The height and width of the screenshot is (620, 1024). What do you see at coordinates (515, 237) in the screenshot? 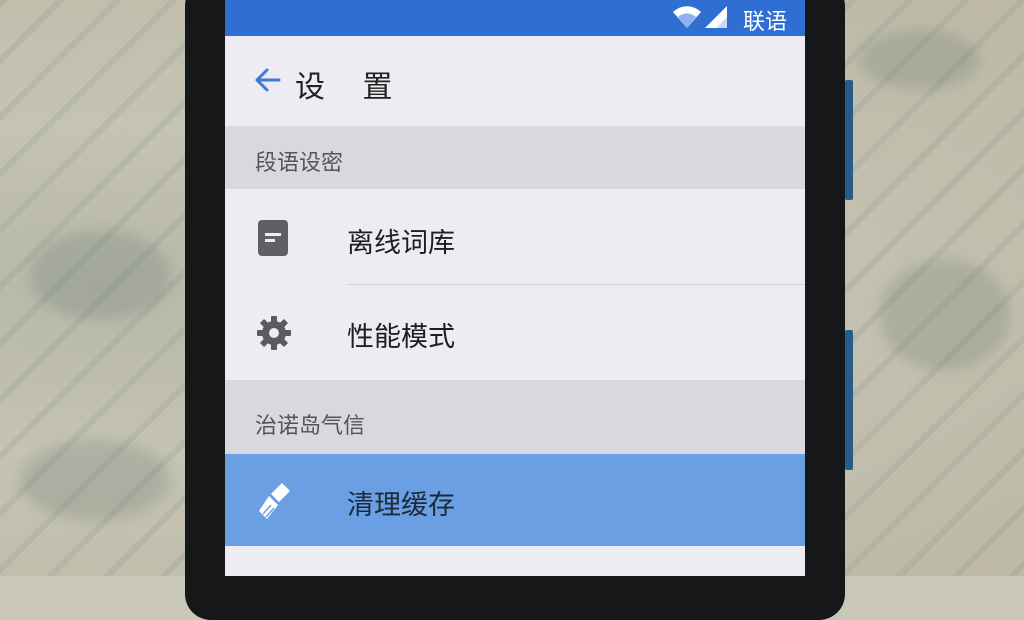
I see `list-item-offline-dictionary: 离线词库` at bounding box center [515, 237].